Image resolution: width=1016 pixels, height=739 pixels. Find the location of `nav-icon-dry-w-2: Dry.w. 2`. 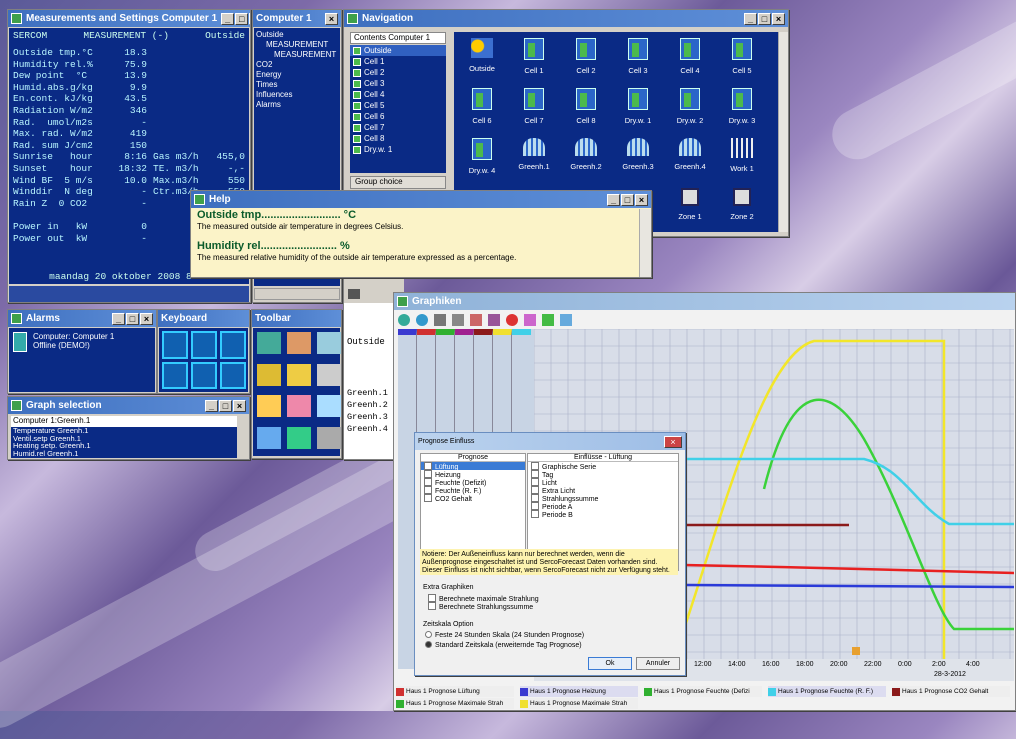

nav-icon-dry-w-2: Dry.w. 2 is located at coordinates (690, 113).